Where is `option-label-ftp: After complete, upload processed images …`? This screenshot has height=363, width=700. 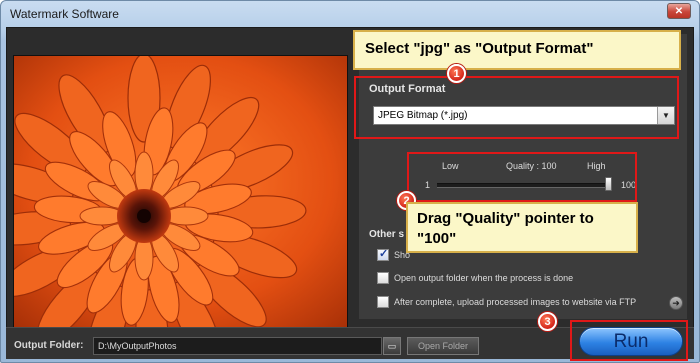
option-label-ftp: After complete, upload processed images … is located at coordinates (515, 302).